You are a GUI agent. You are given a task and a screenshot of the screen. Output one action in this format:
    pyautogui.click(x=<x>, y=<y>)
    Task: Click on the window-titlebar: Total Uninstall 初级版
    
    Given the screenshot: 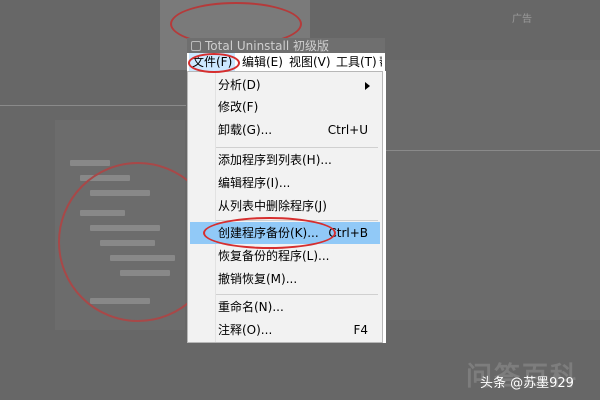 What is the action you would take?
    pyautogui.click(x=286, y=46)
    